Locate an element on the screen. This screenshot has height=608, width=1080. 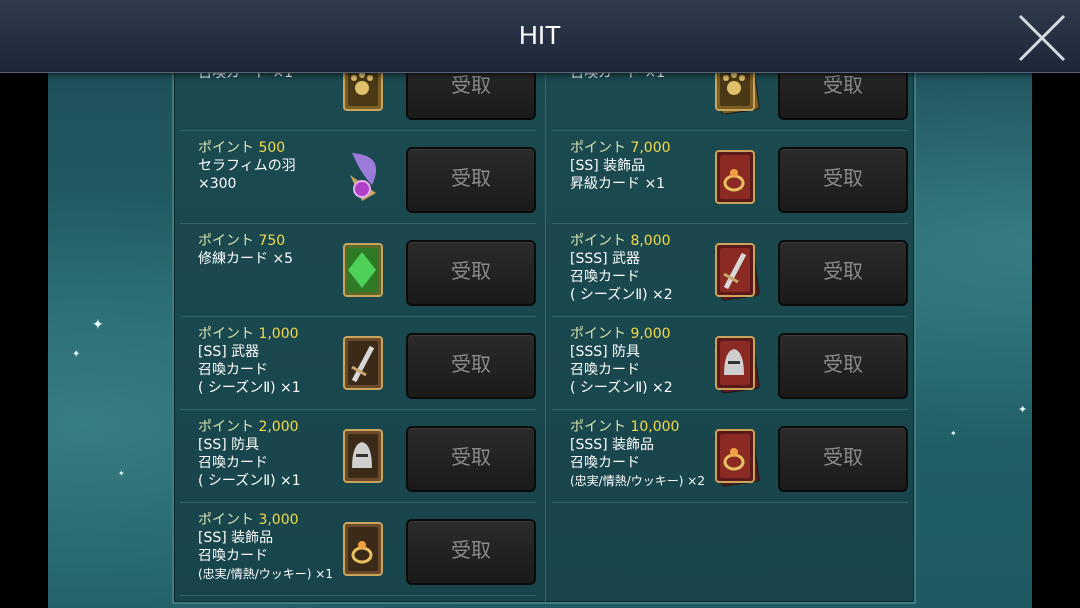
points-value: 500 is located at coordinates (272, 148).